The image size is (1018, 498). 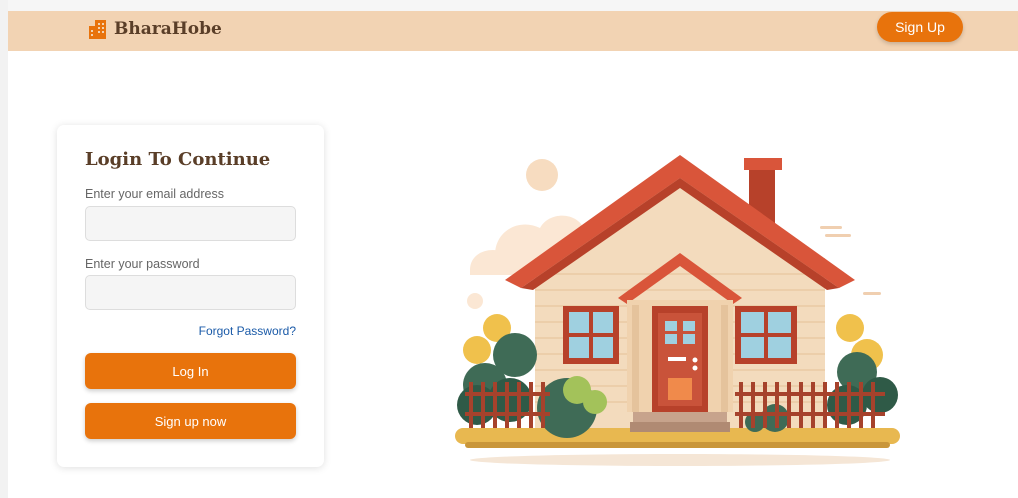 What do you see at coordinates (190, 223) in the screenshot?
I see `email-field` at bounding box center [190, 223].